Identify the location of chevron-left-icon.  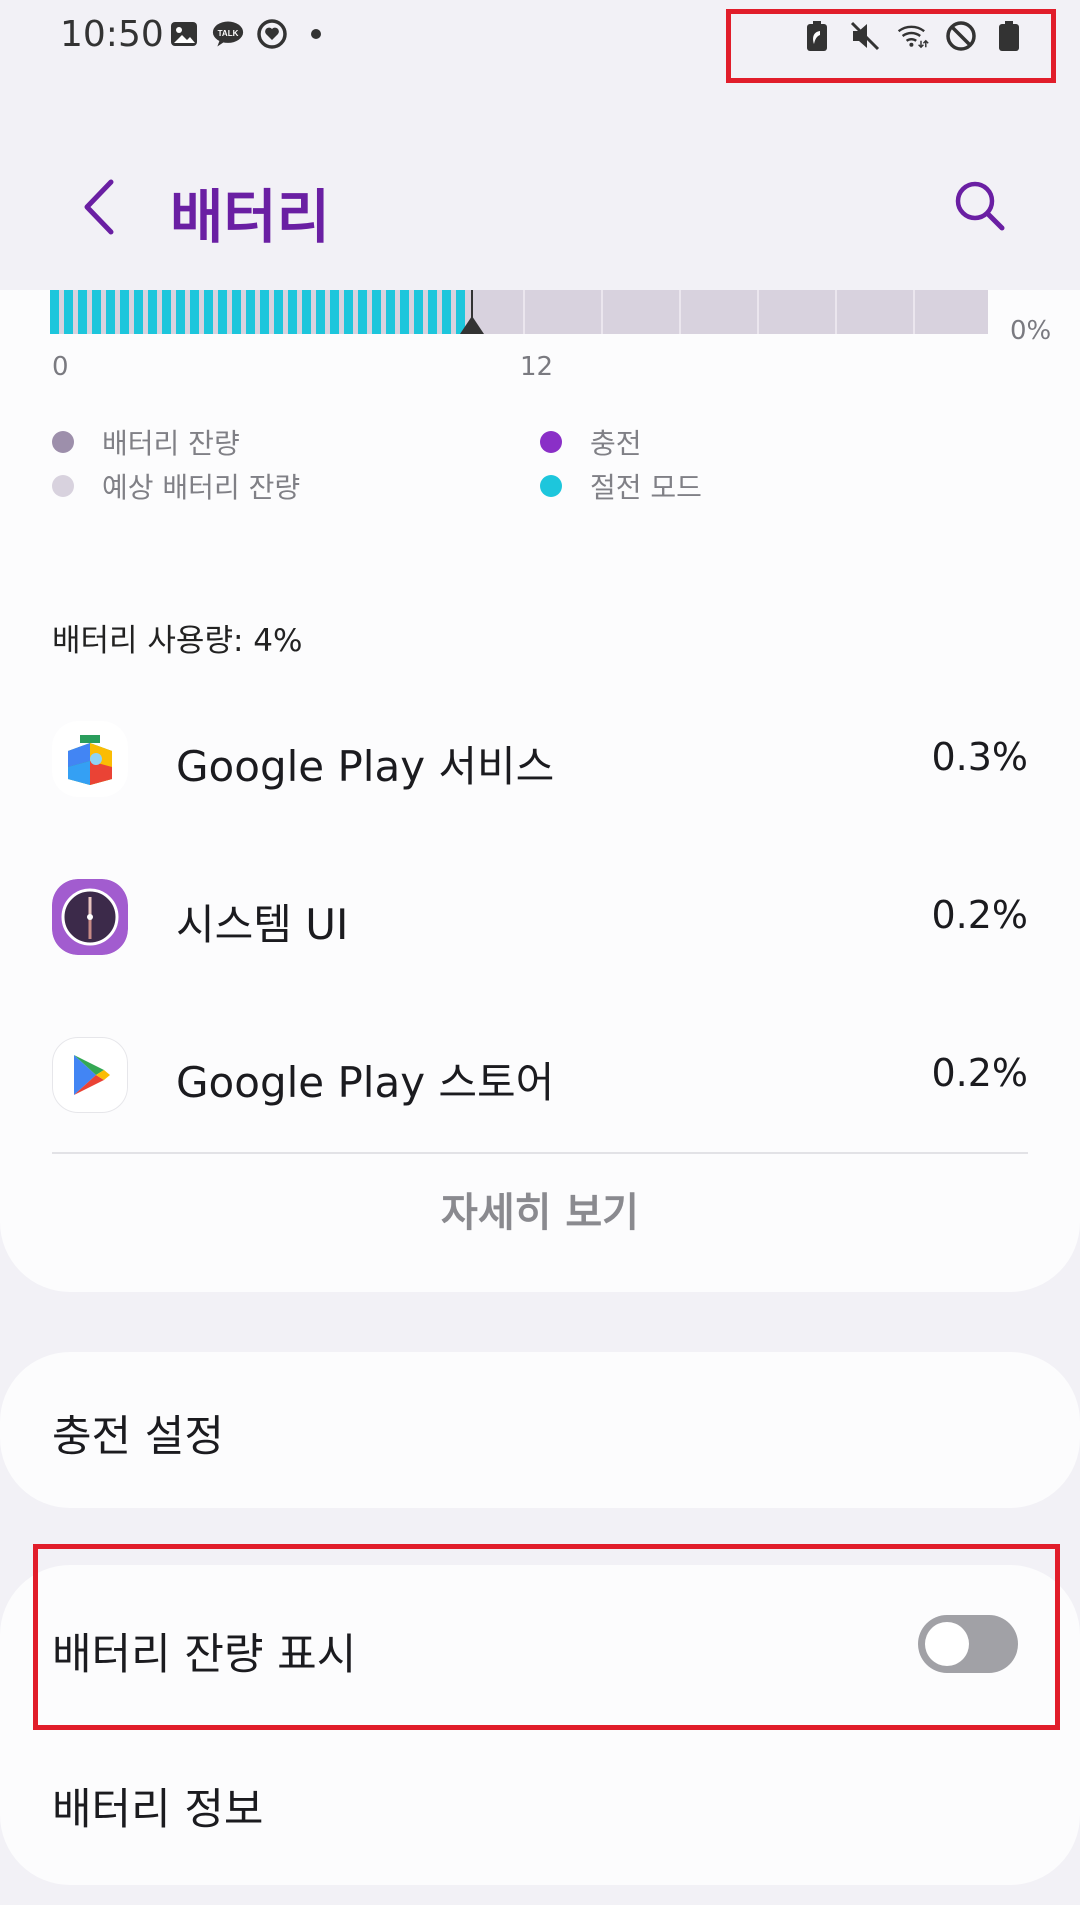
(99, 207).